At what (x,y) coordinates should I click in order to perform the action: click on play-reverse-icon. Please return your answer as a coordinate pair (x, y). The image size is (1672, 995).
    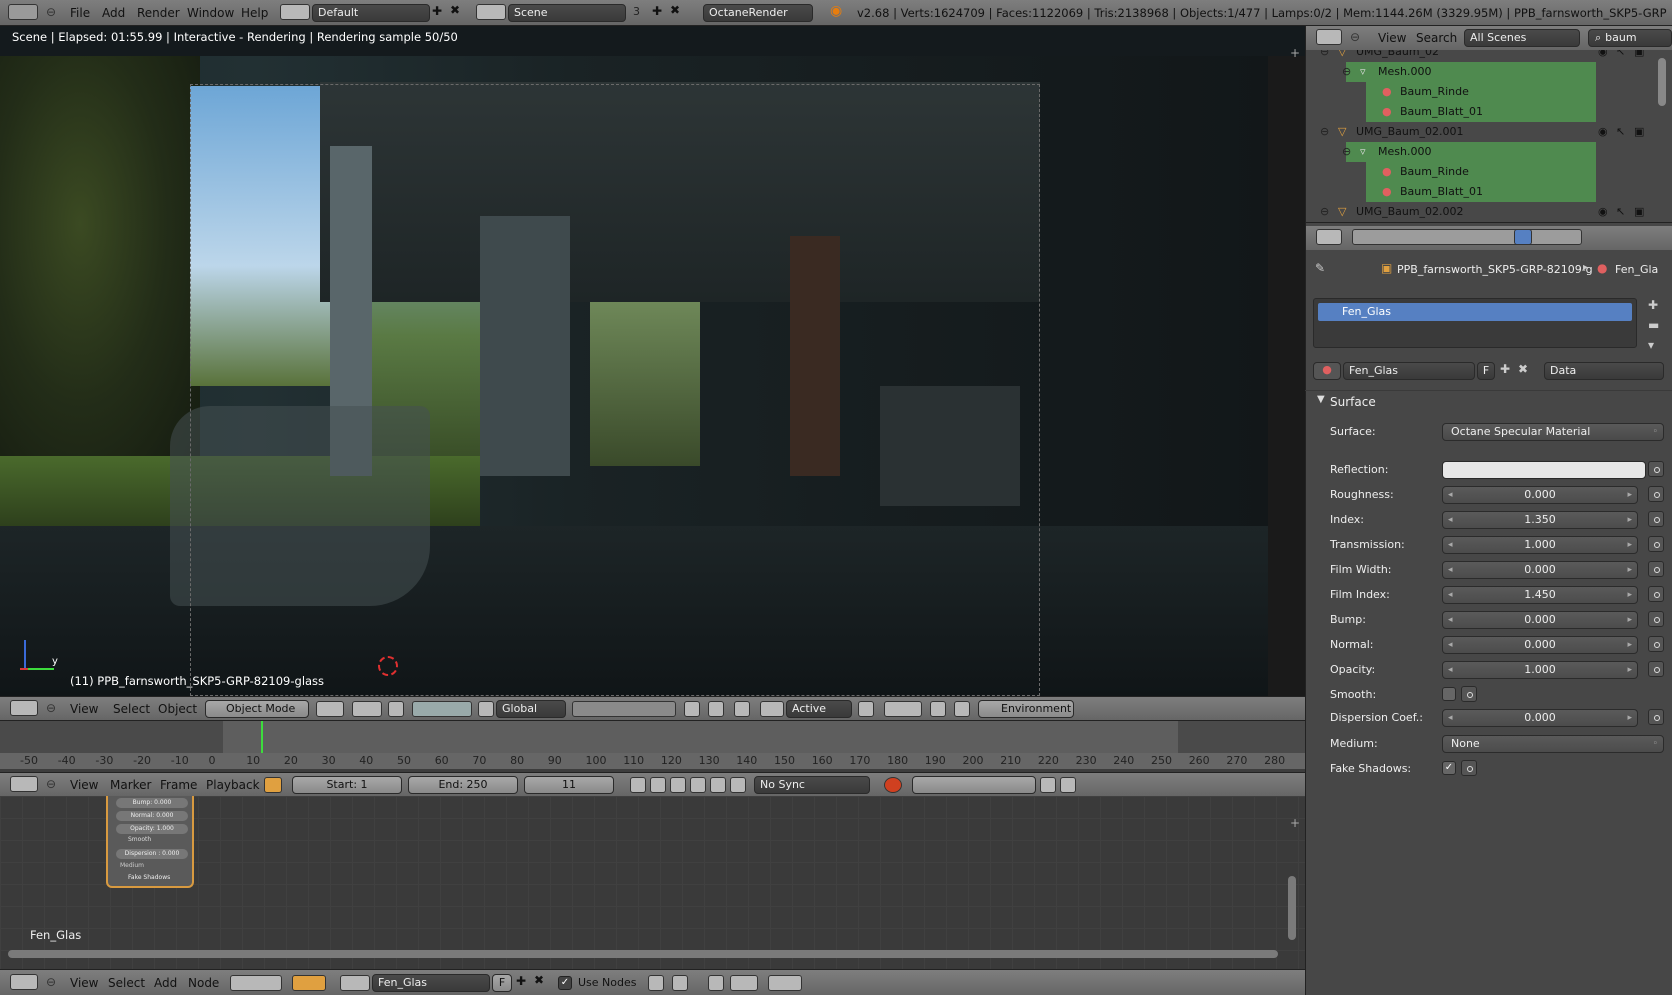
    Looking at the image, I should click on (678, 785).